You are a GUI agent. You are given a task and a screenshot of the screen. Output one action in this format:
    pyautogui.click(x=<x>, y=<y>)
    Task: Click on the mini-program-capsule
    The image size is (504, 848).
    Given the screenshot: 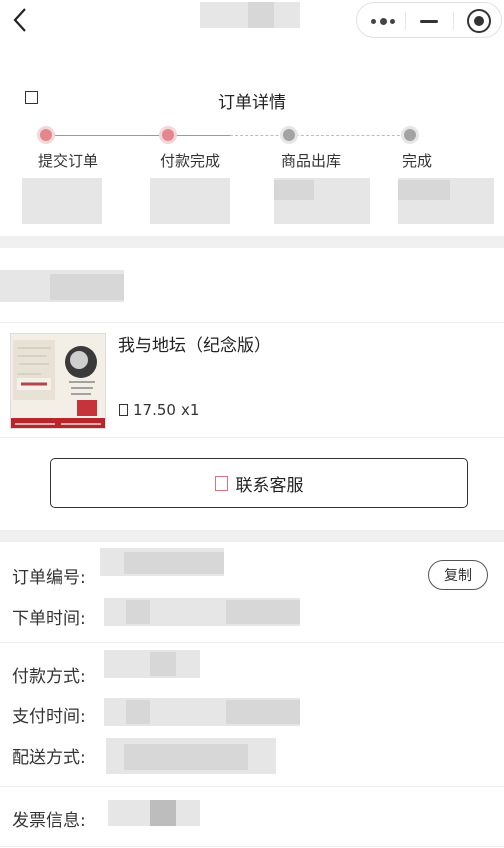 What is the action you would take?
    pyautogui.click(x=429, y=20)
    